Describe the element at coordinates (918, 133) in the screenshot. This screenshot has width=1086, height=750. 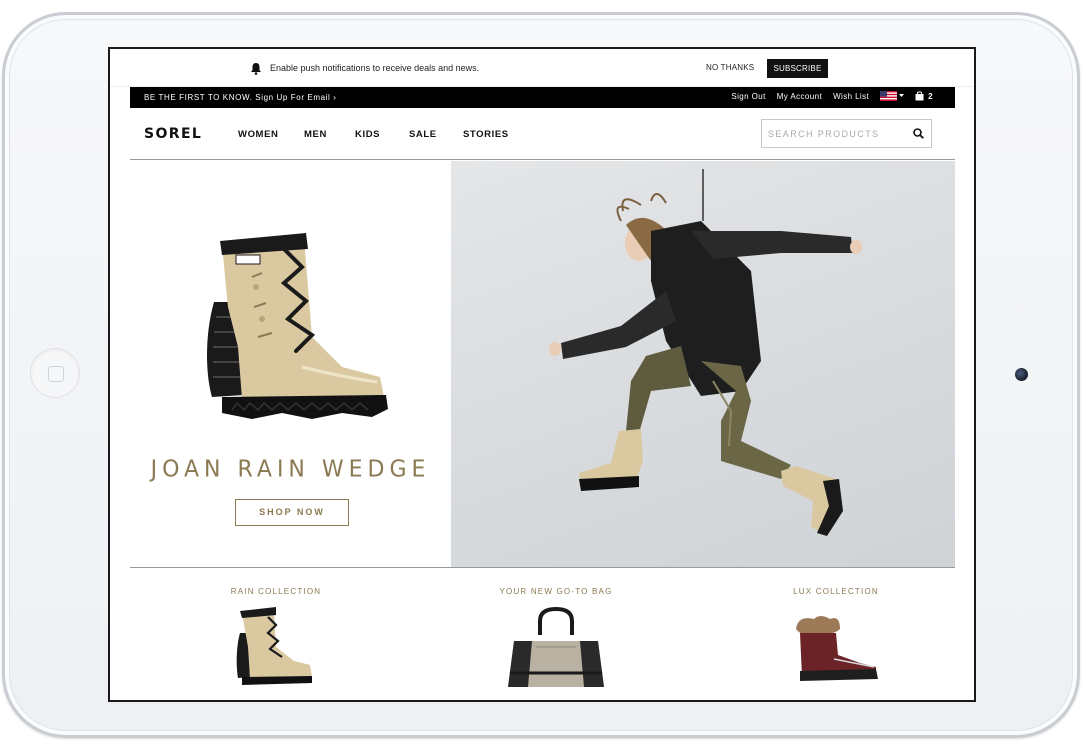
I see `search-icon` at that location.